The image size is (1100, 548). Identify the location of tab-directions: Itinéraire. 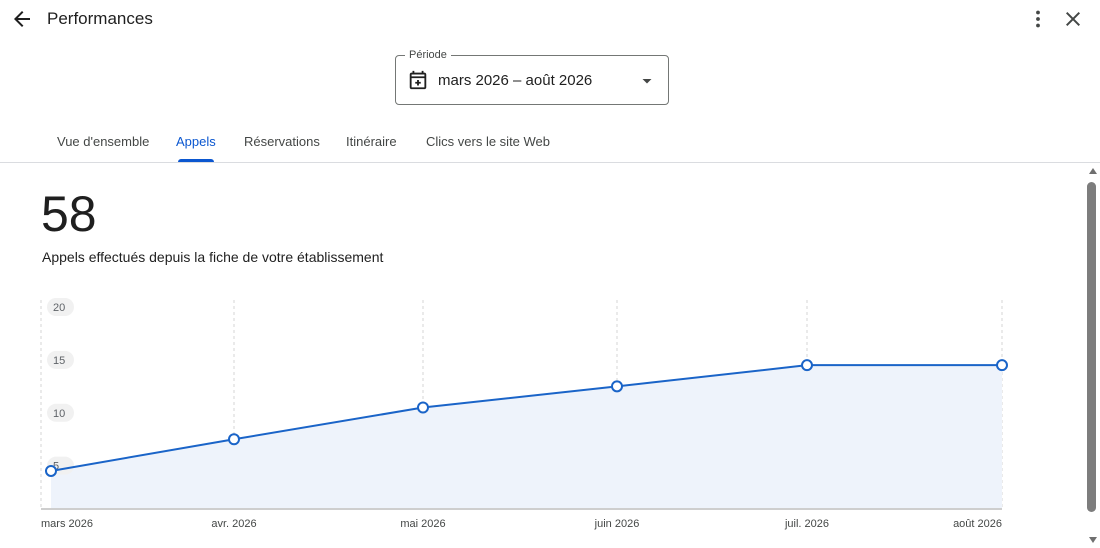
(371, 141).